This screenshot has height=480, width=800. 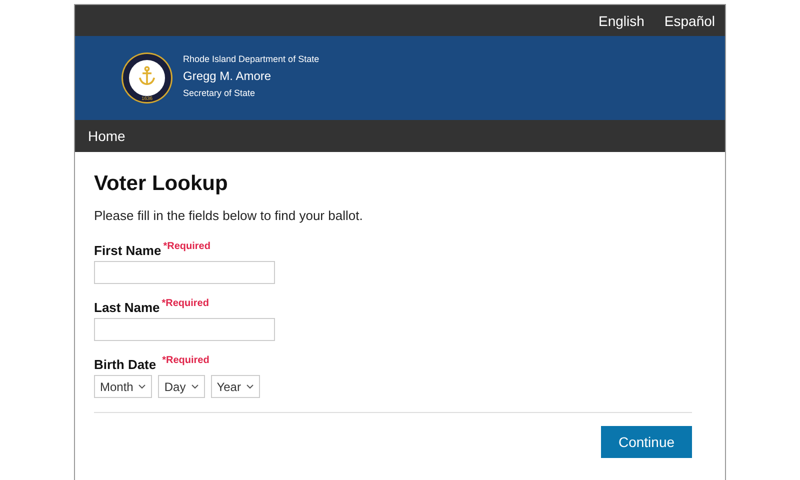 What do you see at coordinates (147, 76) in the screenshot?
I see `anchor-icon` at bounding box center [147, 76].